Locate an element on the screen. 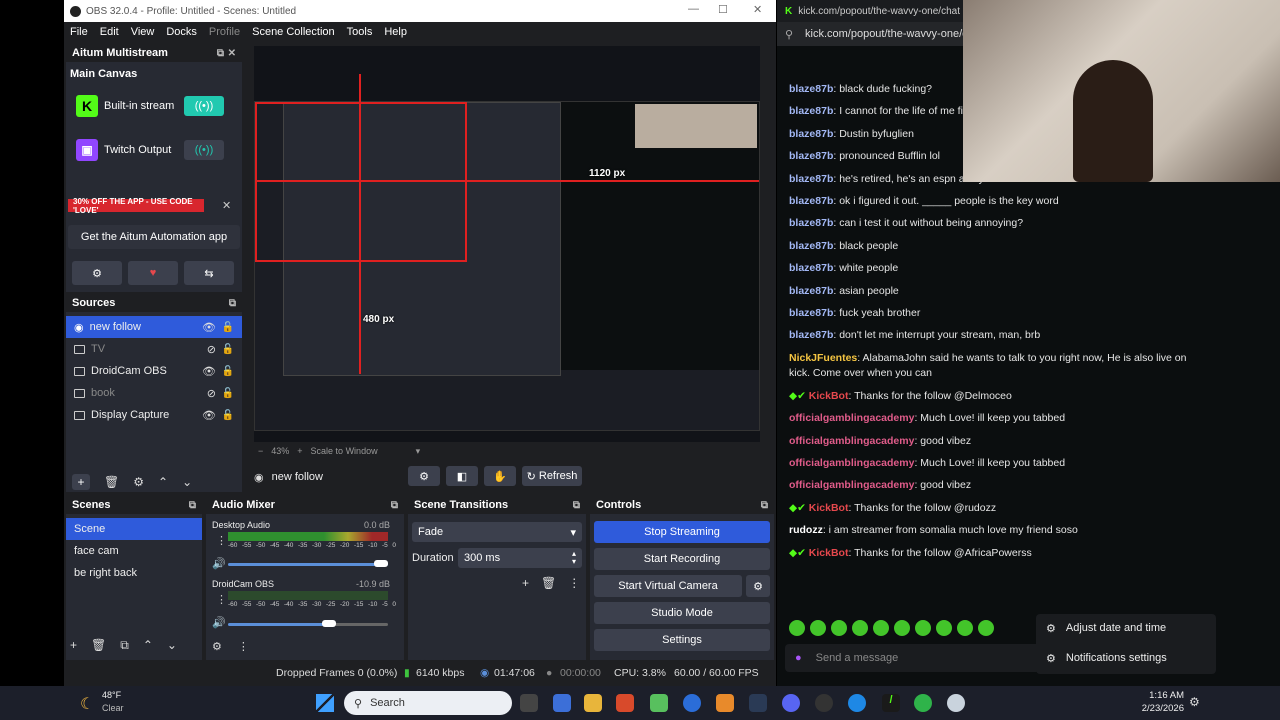  minimize-icon: — is located at coordinates (693, 9).